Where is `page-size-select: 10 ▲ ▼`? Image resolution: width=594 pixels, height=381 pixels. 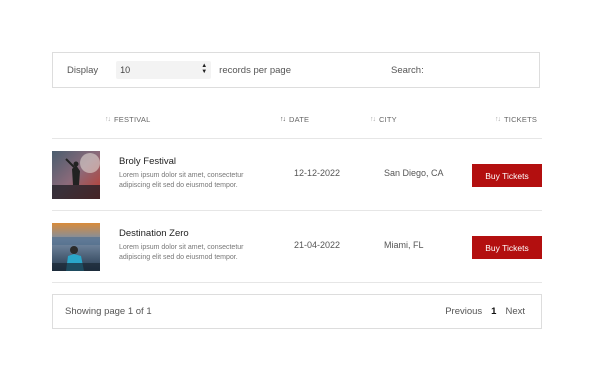
page-size-select: 10 ▲ ▼ is located at coordinates (164, 70).